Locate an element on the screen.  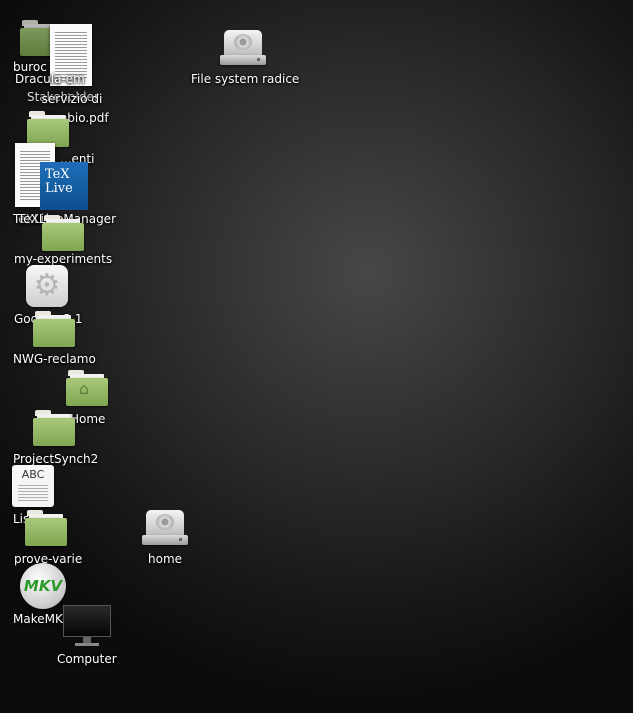
desktop-label-file-system-radice: File system radice is located at coordinates (245, 79).